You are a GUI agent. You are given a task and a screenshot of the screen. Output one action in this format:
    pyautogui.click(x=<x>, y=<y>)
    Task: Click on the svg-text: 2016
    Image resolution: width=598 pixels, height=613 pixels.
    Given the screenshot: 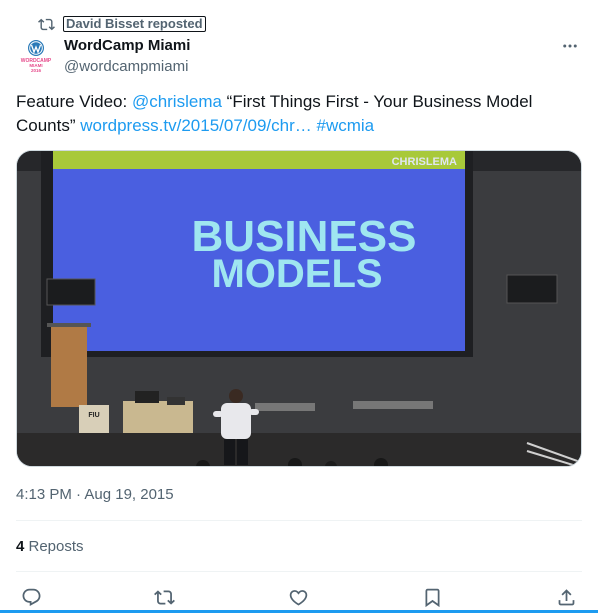 What is the action you would take?
    pyautogui.click(x=36, y=70)
    